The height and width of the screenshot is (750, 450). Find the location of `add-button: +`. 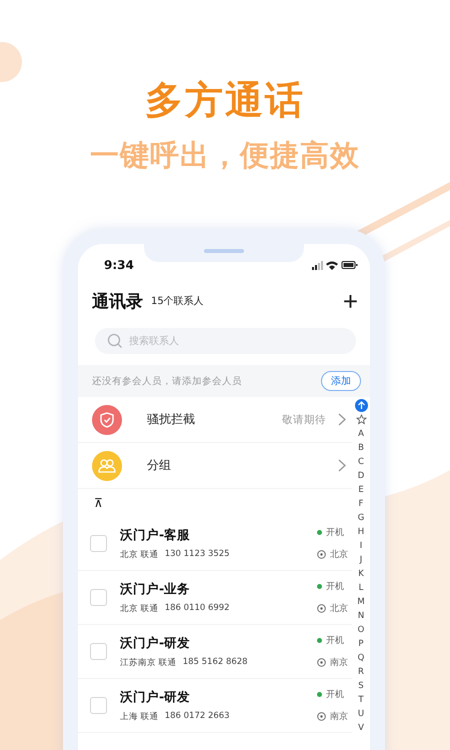

add-button: + is located at coordinates (350, 301).